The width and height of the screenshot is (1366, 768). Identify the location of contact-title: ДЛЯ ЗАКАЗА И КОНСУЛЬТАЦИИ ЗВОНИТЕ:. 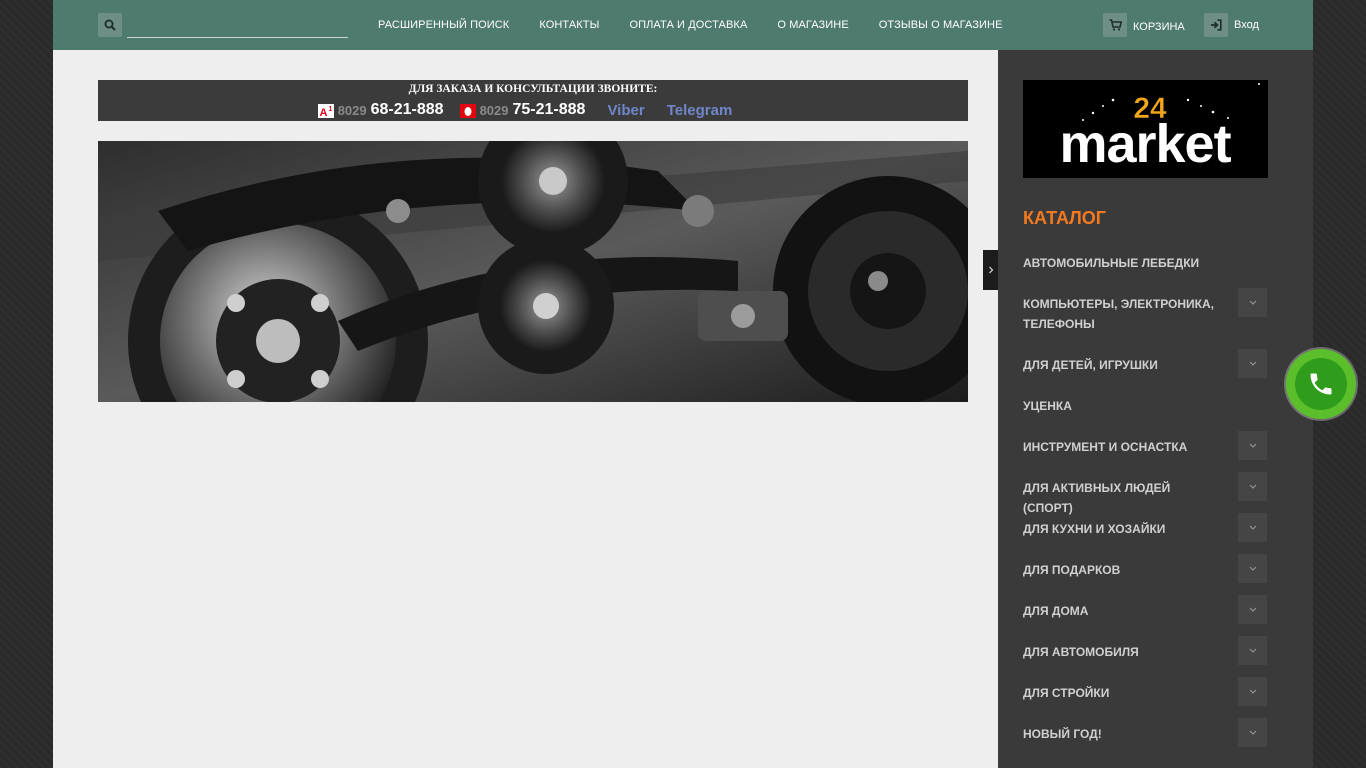
(533, 89).